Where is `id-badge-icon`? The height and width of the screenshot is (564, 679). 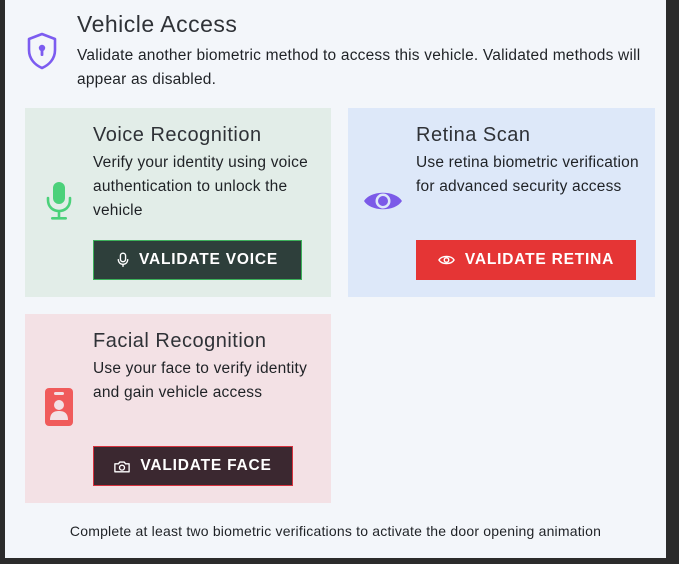
id-badge-icon is located at coordinates (59, 407).